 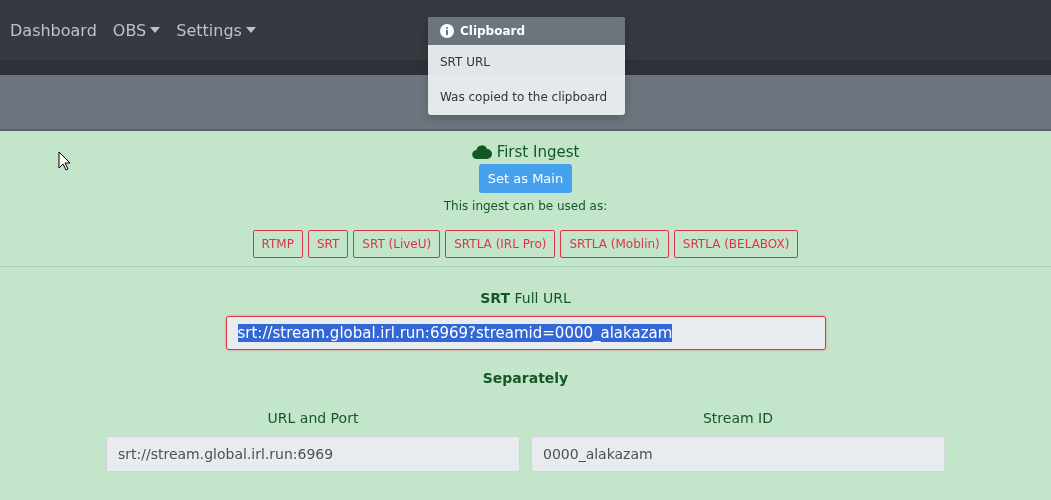 I want to click on toast-message: SRT URL, so click(x=465, y=62).